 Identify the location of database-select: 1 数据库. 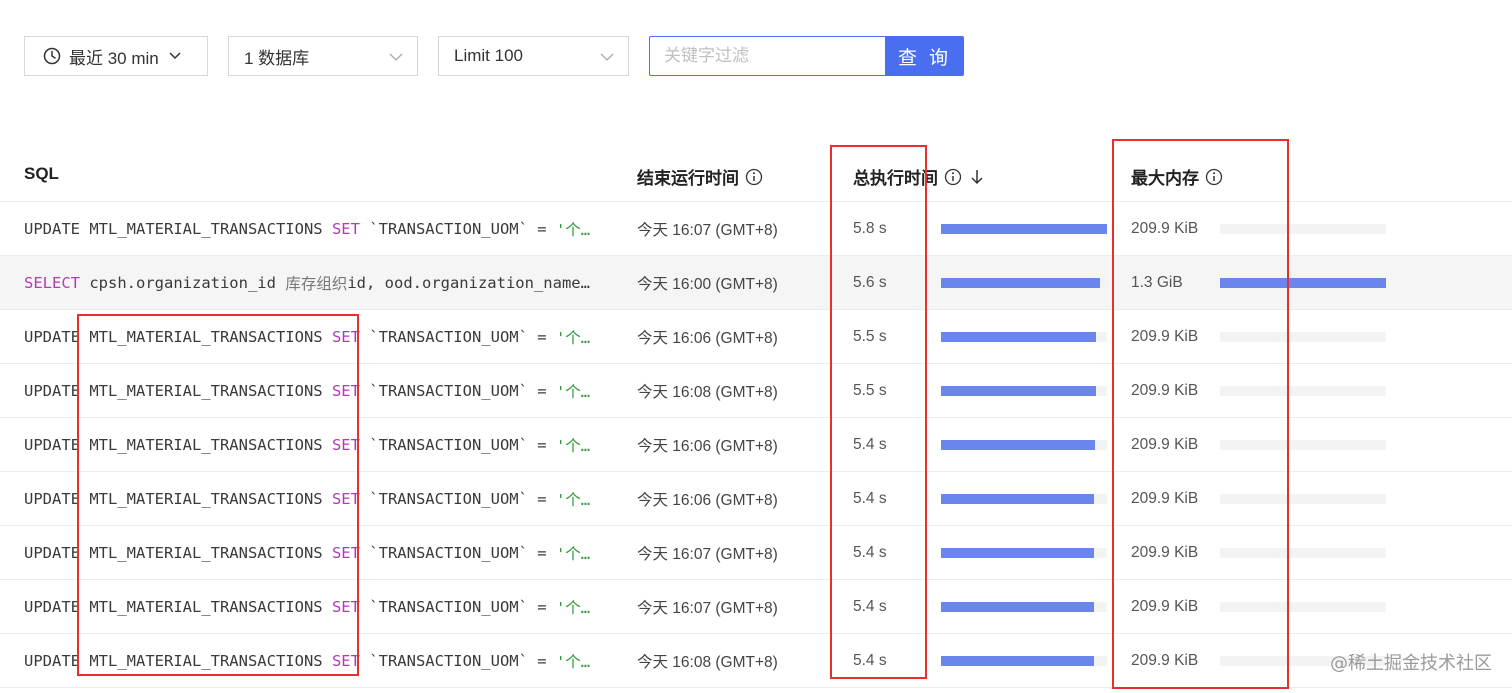
(323, 56).